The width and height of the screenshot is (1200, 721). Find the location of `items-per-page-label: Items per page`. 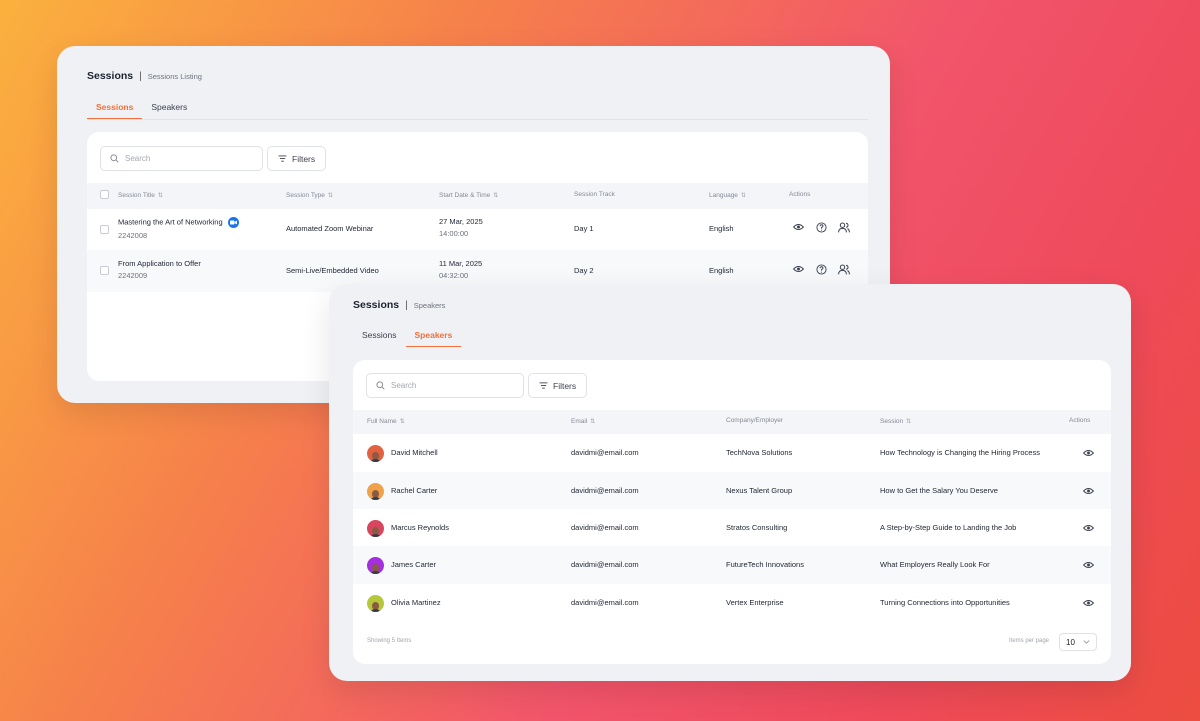

items-per-page-label: Items per page is located at coordinates (1029, 641).